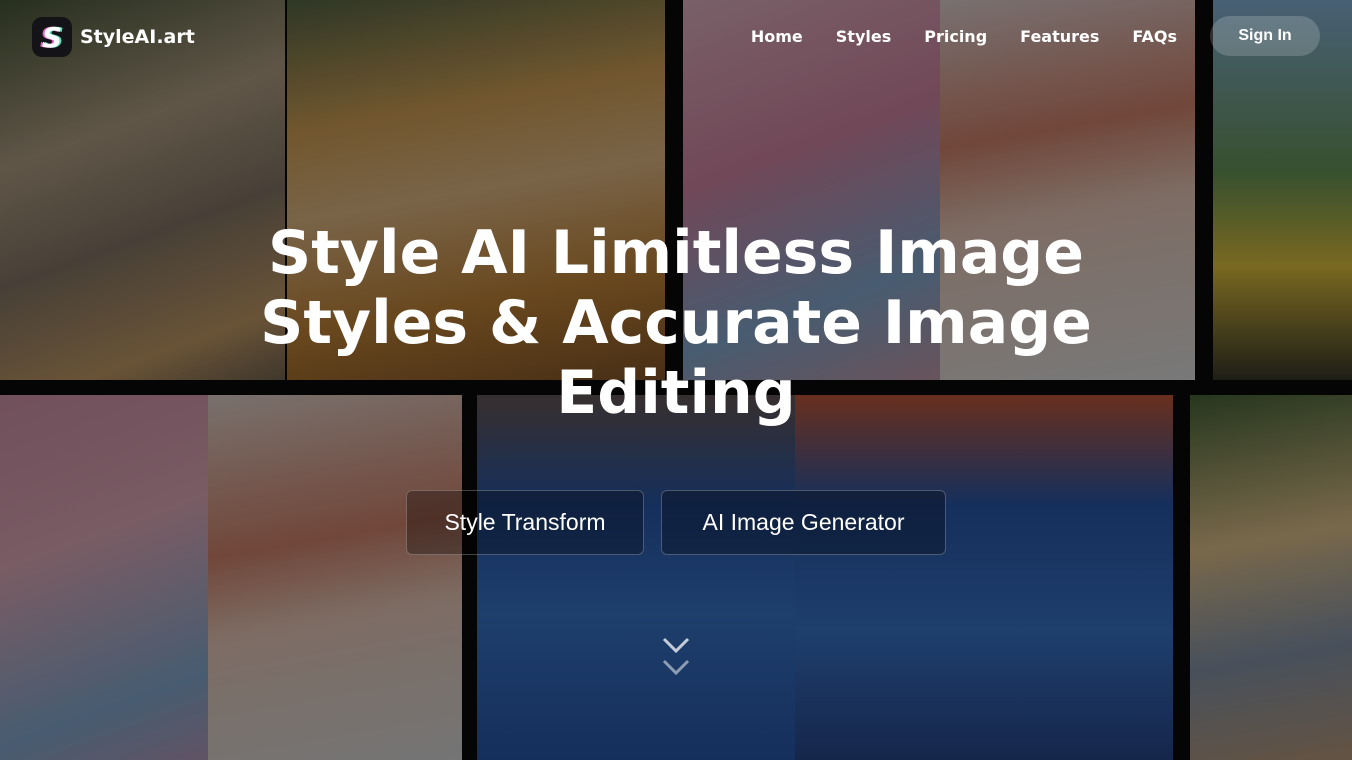 This screenshot has width=1352, height=760. Describe the element at coordinates (52, 37) in the screenshot. I see `logo-icon: S` at that location.